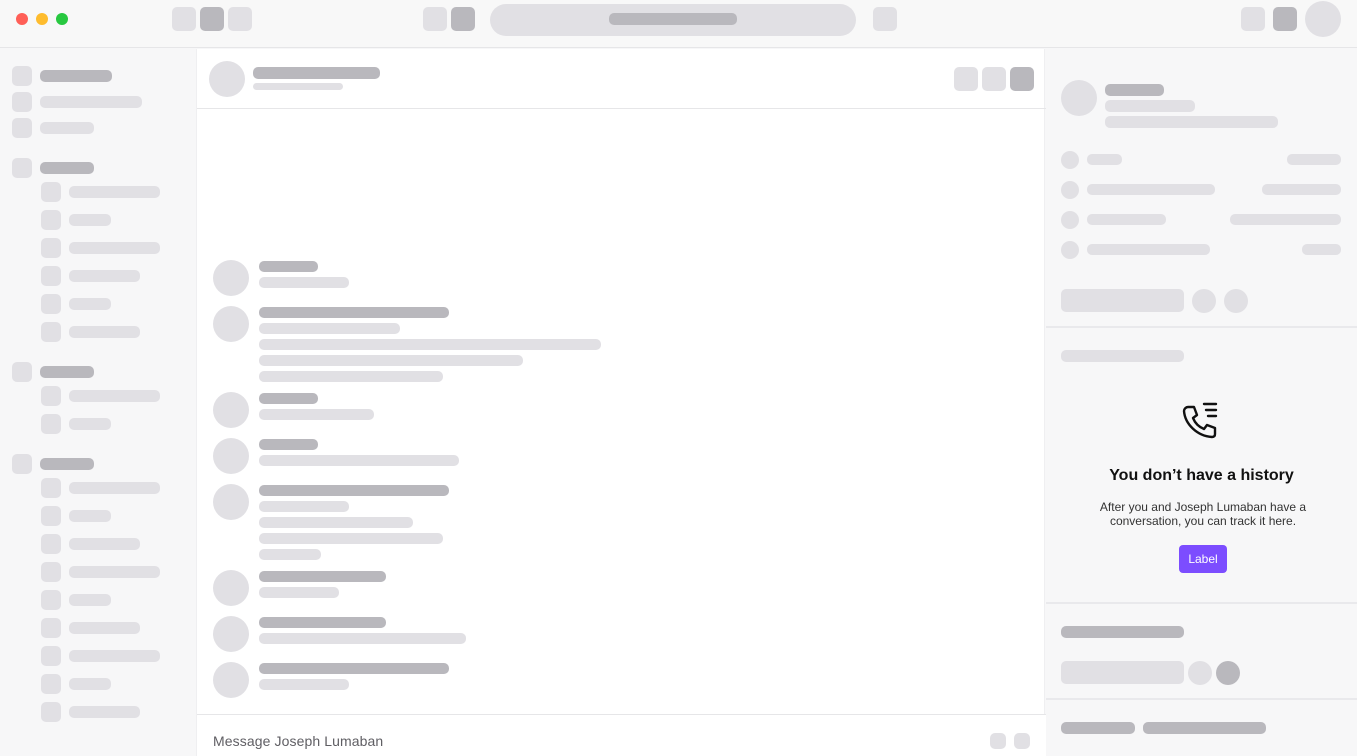 The height and width of the screenshot is (756, 1357). I want to click on composer-attach-button, so click(998, 741).